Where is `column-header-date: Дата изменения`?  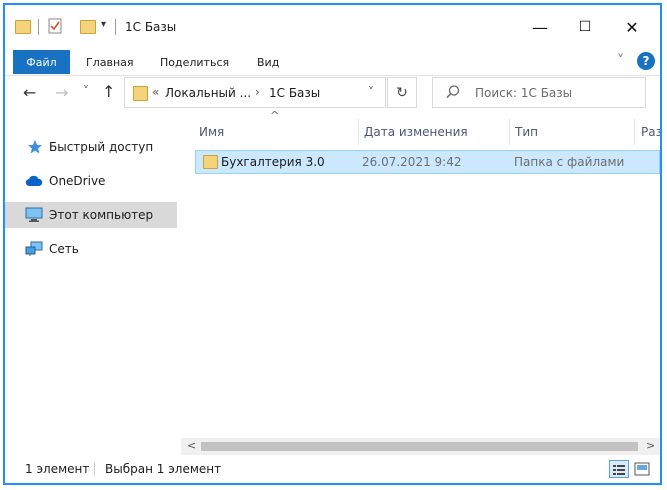 column-header-date: Дата изменения is located at coordinates (416, 132).